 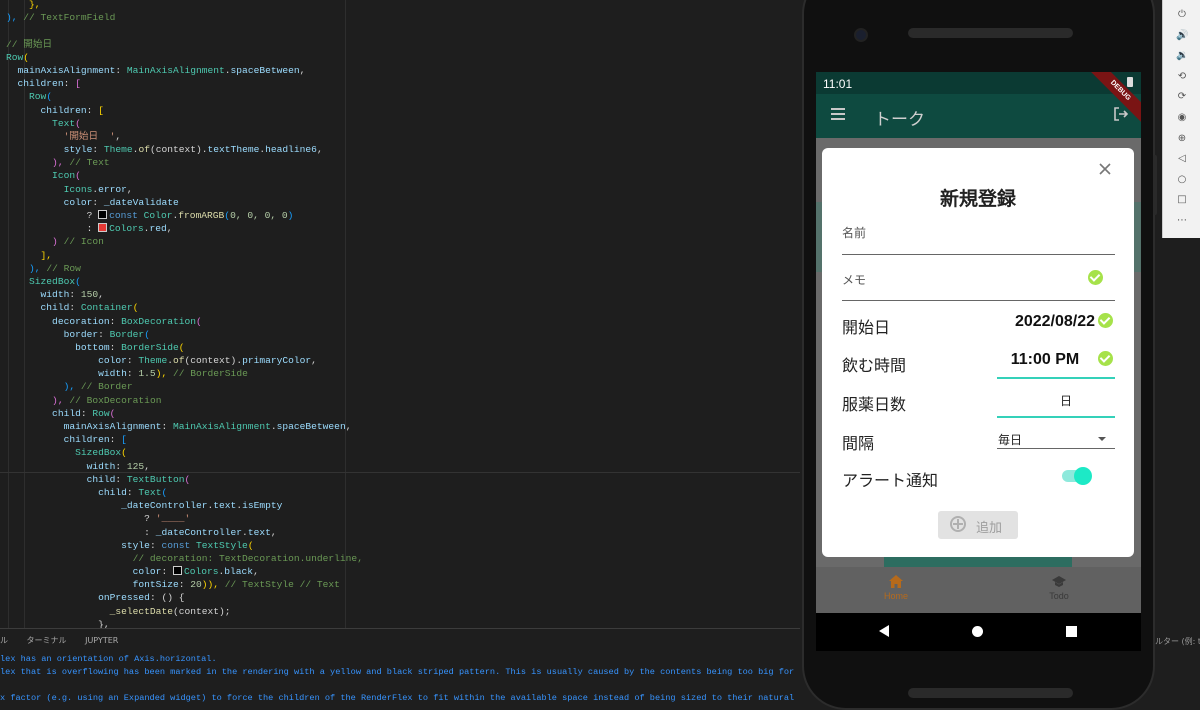 What do you see at coordinates (184, 30) in the screenshot?
I see `code-line` at bounding box center [184, 30].